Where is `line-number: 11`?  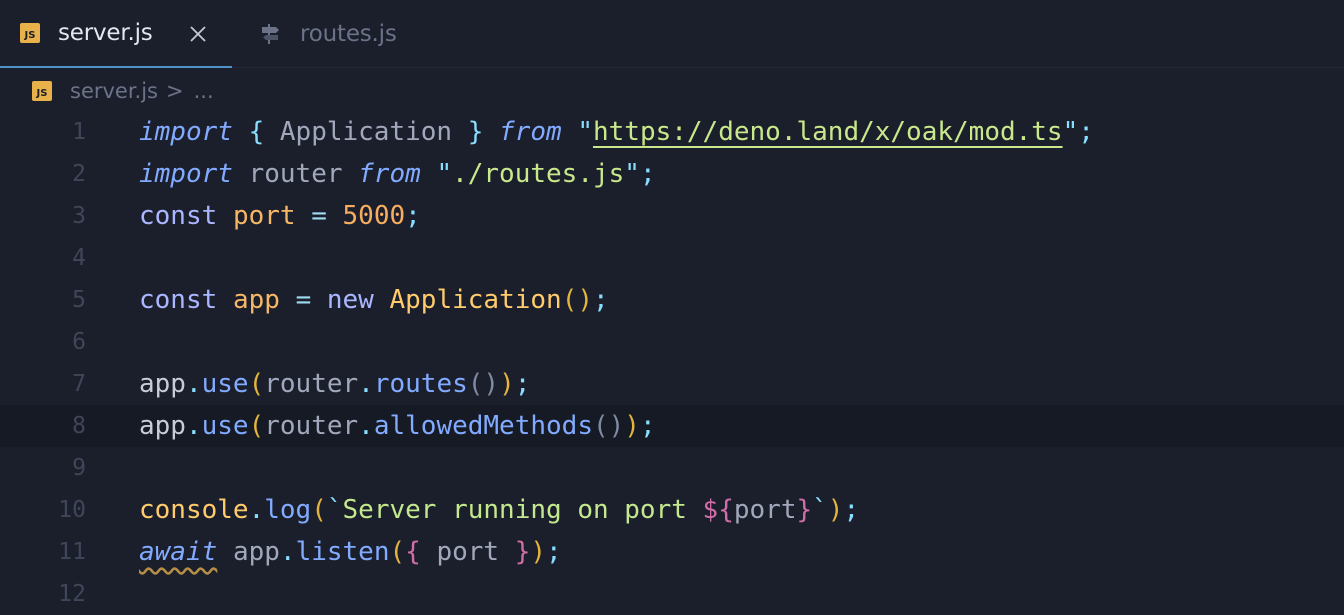 line-number: 11 is located at coordinates (72, 552).